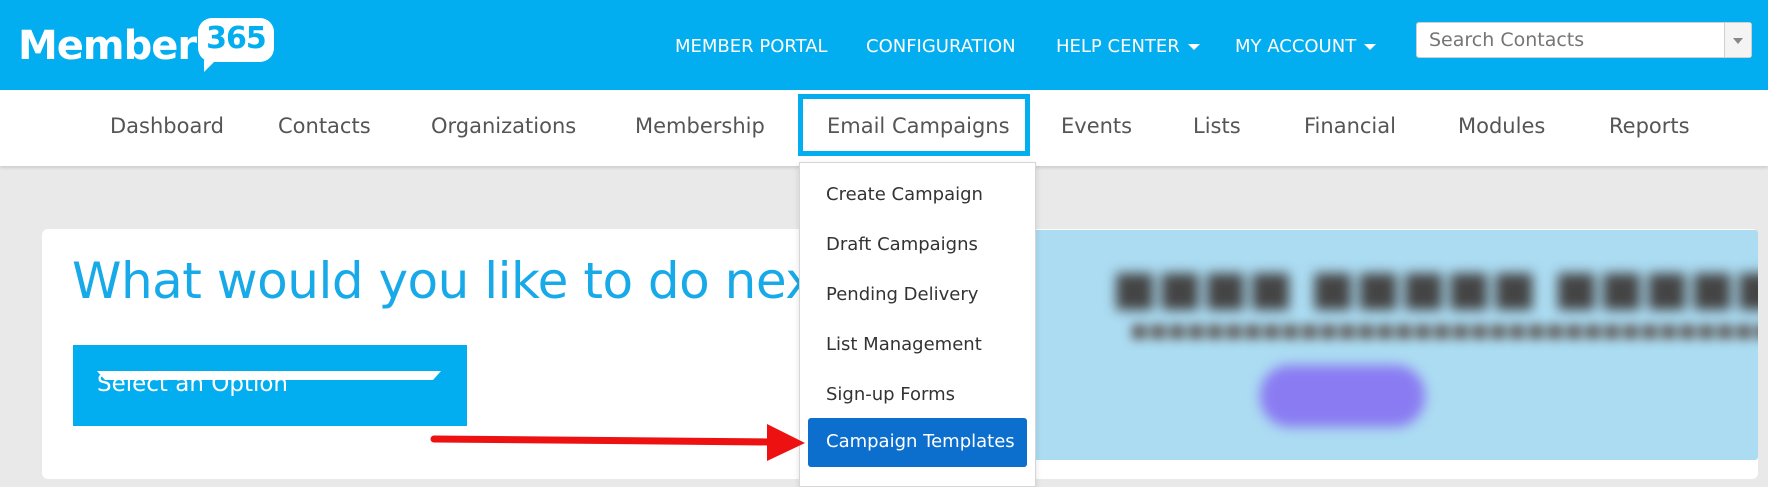  What do you see at coordinates (786, 442) in the screenshot?
I see `arrow-head-icon` at bounding box center [786, 442].